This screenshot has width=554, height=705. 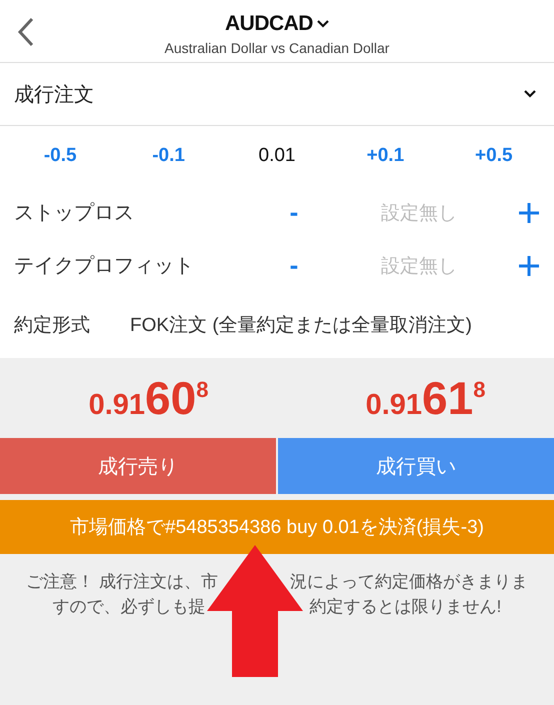 I want to click on buy-button: 成行買い, so click(x=416, y=466).